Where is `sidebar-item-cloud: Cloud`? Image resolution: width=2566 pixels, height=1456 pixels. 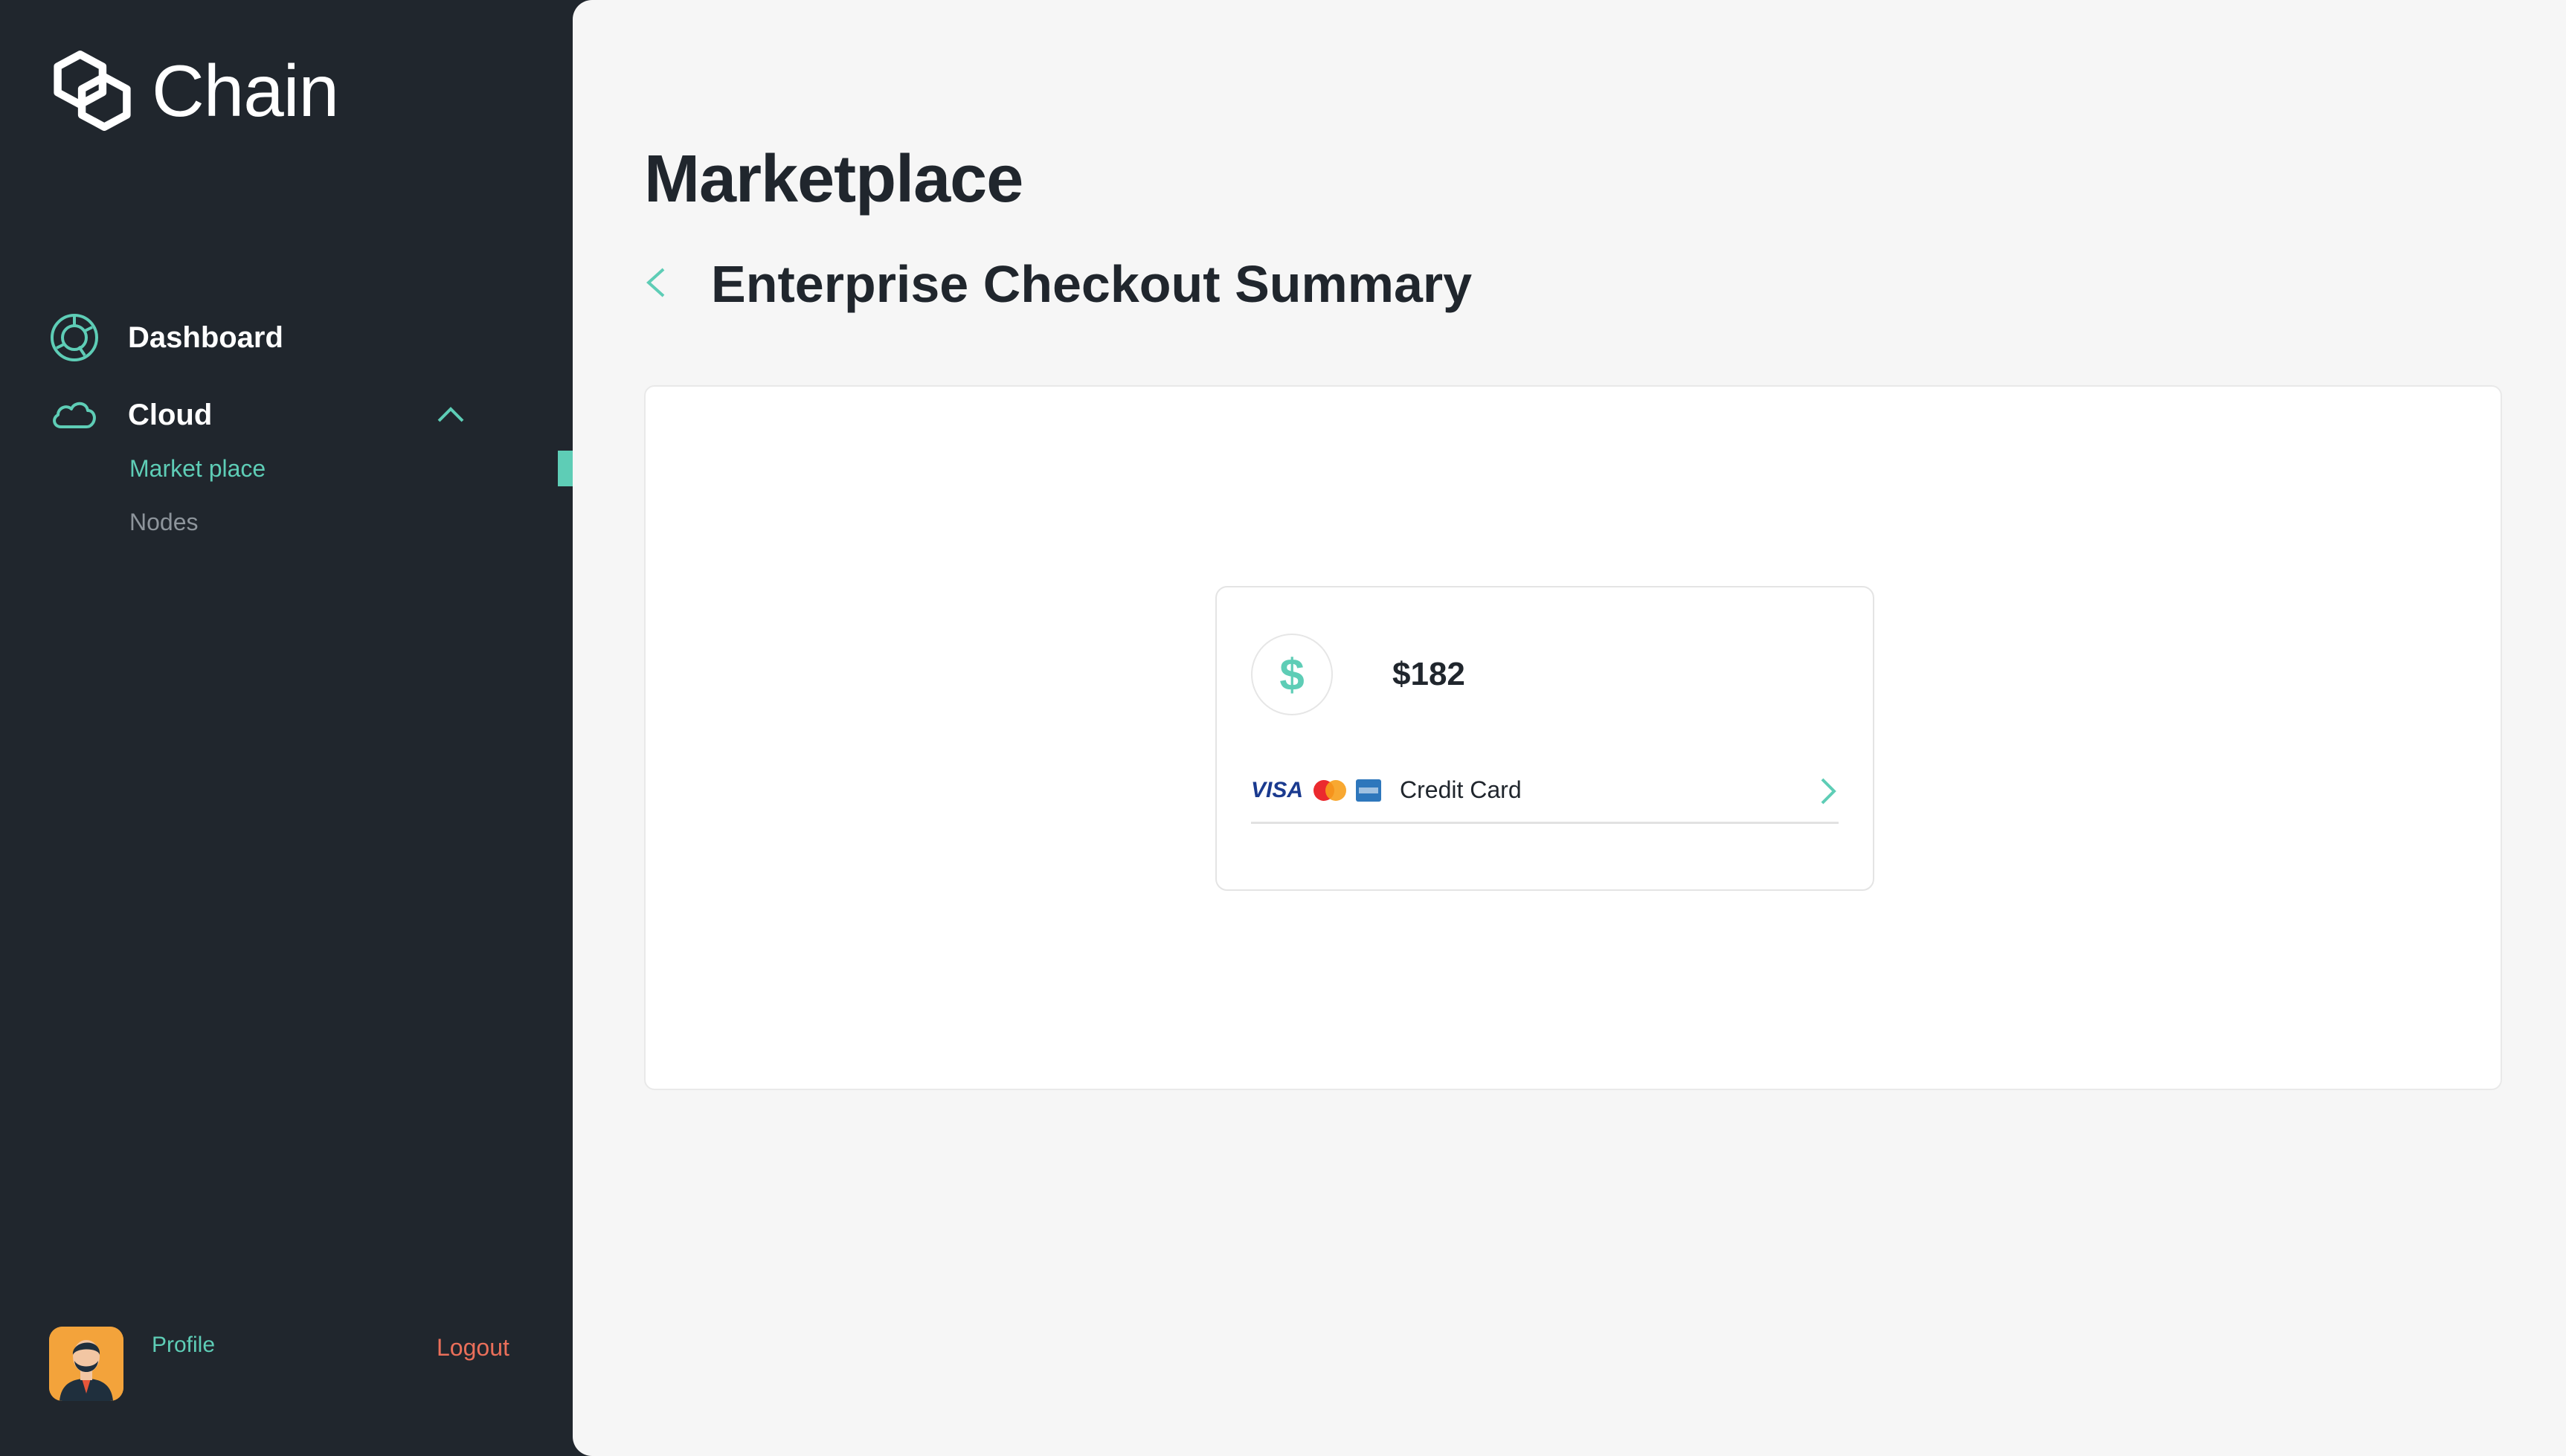
sidebar-item-cloud: Cloud is located at coordinates (257, 415).